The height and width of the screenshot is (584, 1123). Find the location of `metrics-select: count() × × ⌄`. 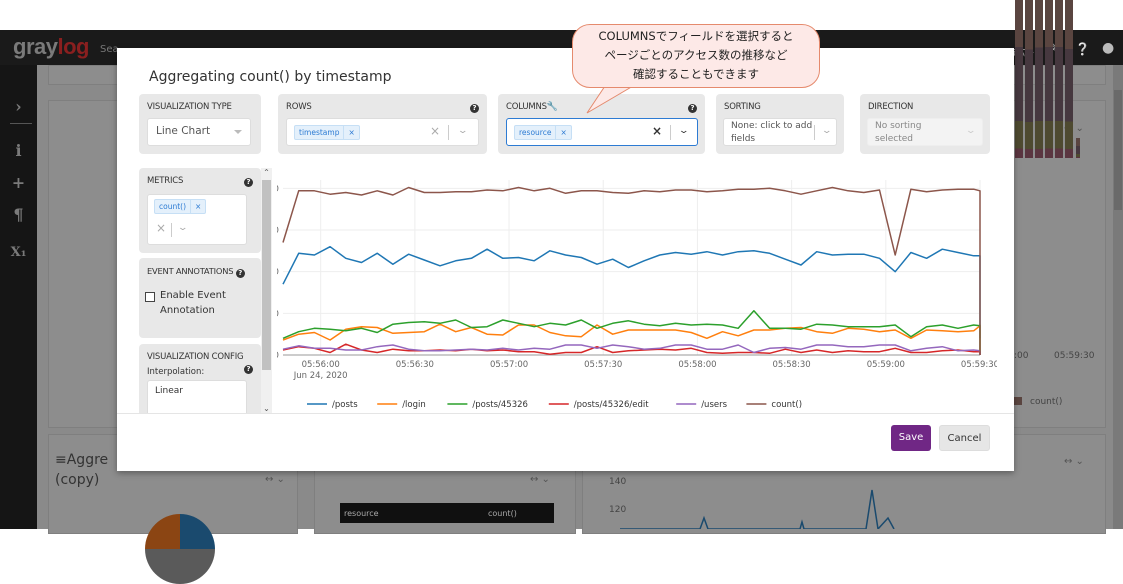

metrics-select: count() × × ⌄ is located at coordinates (197, 219).